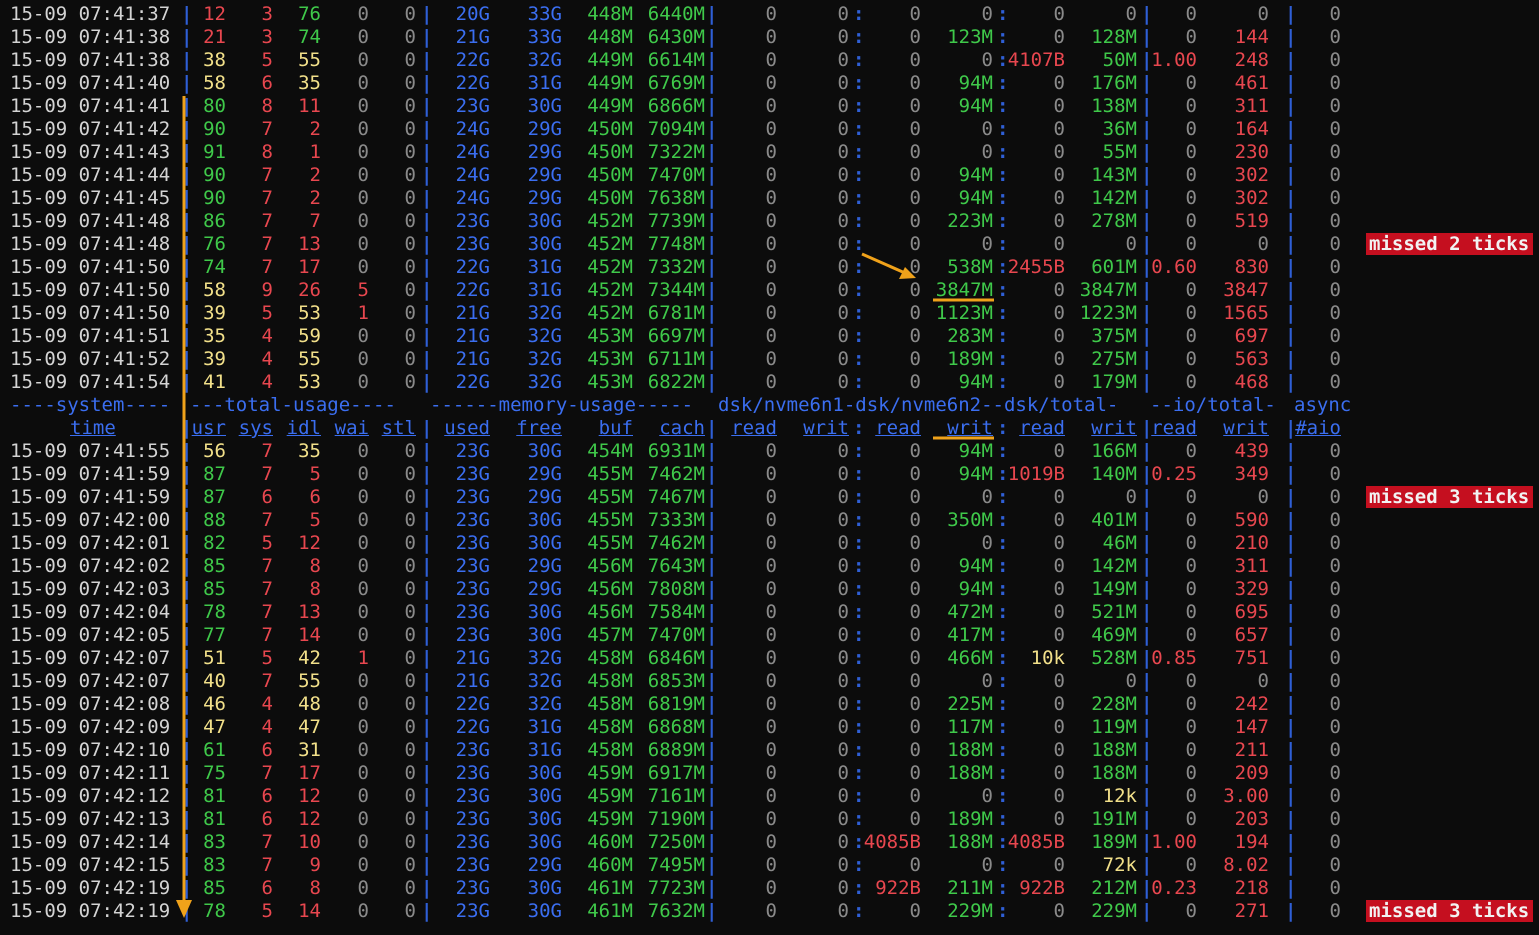 The image size is (1539, 935). What do you see at coordinates (544, 819) in the screenshot?
I see `cell-free-7: 30G` at bounding box center [544, 819].